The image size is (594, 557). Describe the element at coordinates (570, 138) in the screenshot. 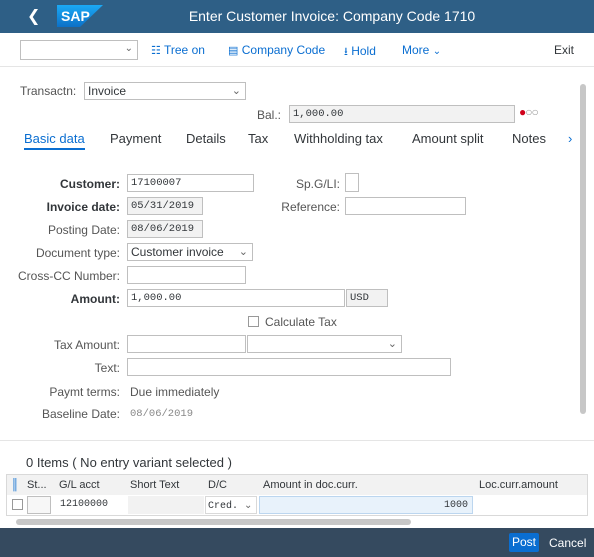

I see `tabs-next-icon: ›` at that location.